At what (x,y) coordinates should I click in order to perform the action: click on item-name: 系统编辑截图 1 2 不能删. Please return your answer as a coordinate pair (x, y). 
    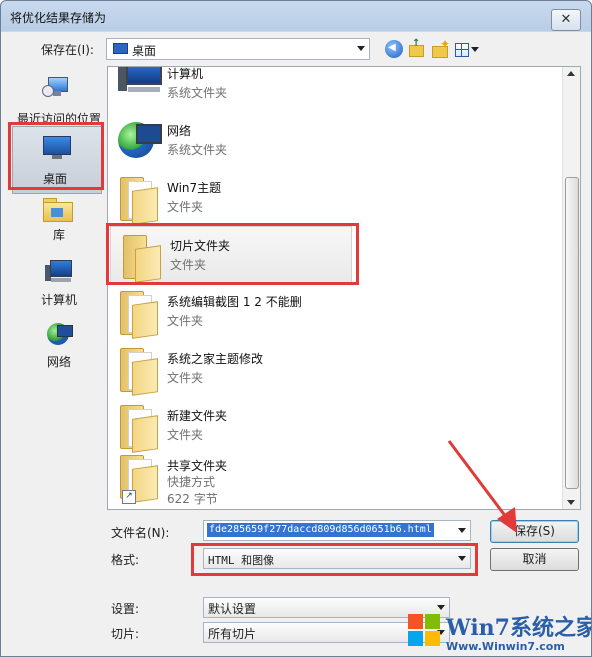
    Looking at the image, I should click on (234, 302).